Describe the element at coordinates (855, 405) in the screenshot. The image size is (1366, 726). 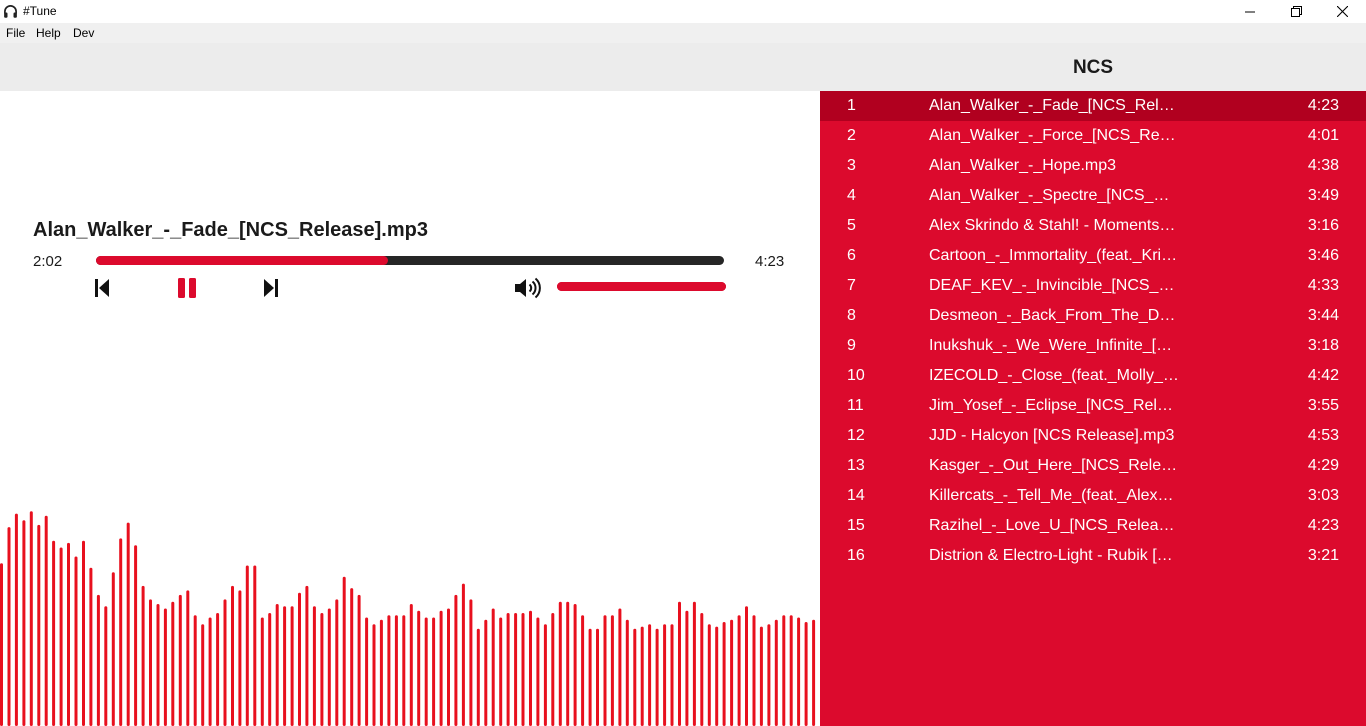
I see `track-number: 11` at that location.